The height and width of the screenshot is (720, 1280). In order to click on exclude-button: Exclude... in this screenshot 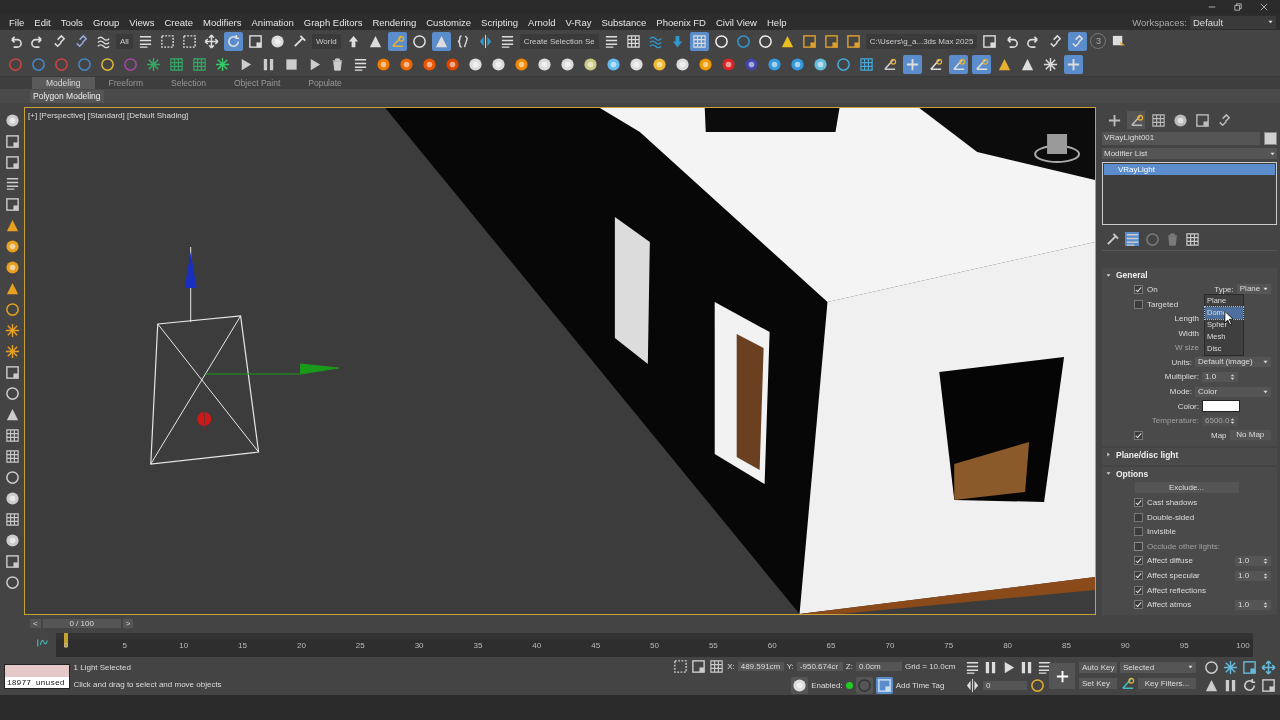, I will do `click(1186, 488)`.